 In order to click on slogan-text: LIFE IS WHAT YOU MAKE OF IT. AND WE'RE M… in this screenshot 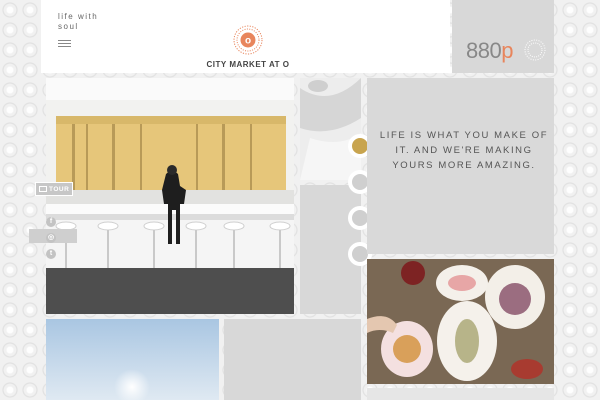, I will do `click(464, 150)`.